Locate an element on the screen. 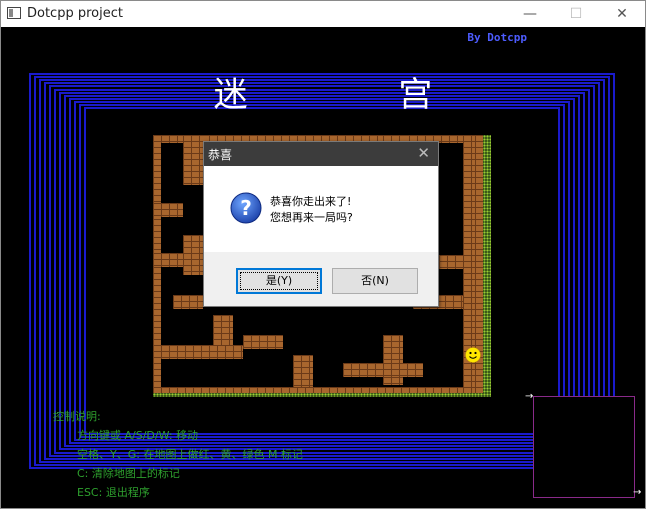 Image resolution: width=646 pixels, height=509 pixels. app-icon is located at coordinates (14, 13).